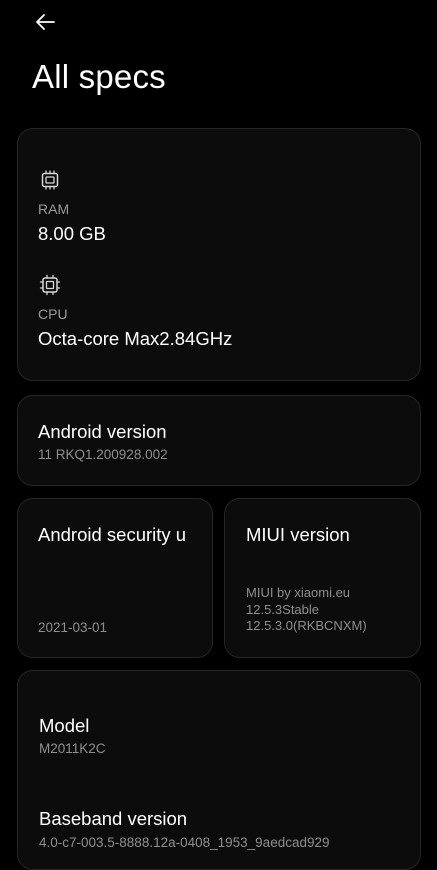 The width and height of the screenshot is (437, 870). What do you see at coordinates (135, 338) in the screenshot?
I see `cpu-value: Octa-core Max2.84GHz` at bounding box center [135, 338].